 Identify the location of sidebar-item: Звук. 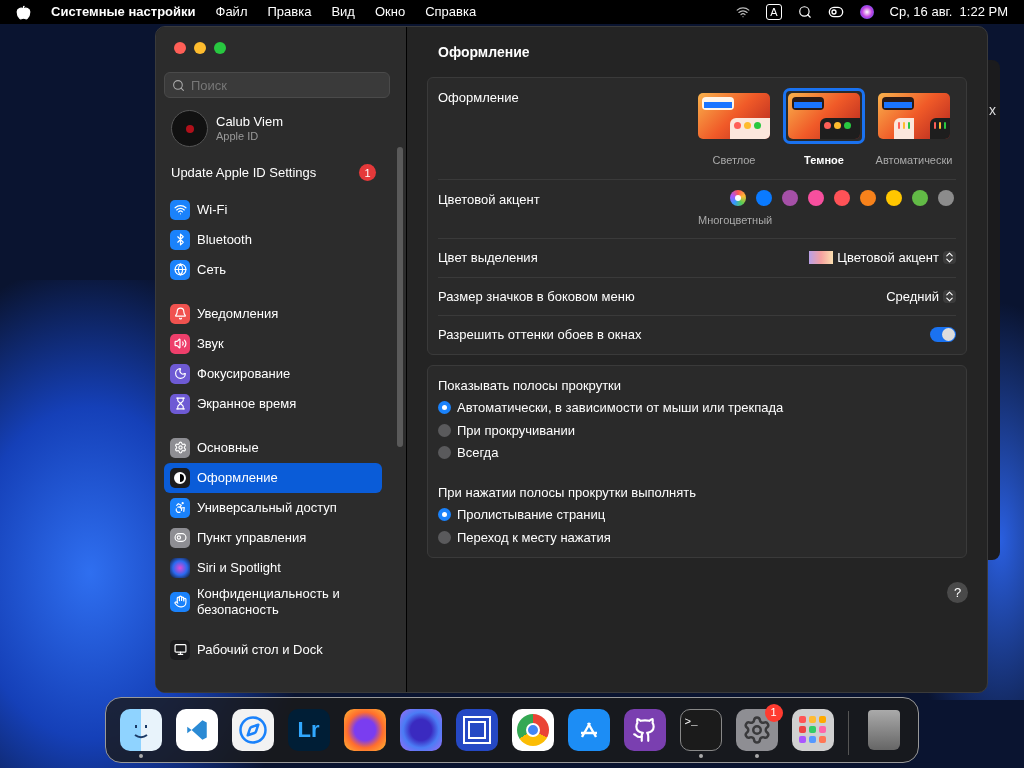
(273, 343).